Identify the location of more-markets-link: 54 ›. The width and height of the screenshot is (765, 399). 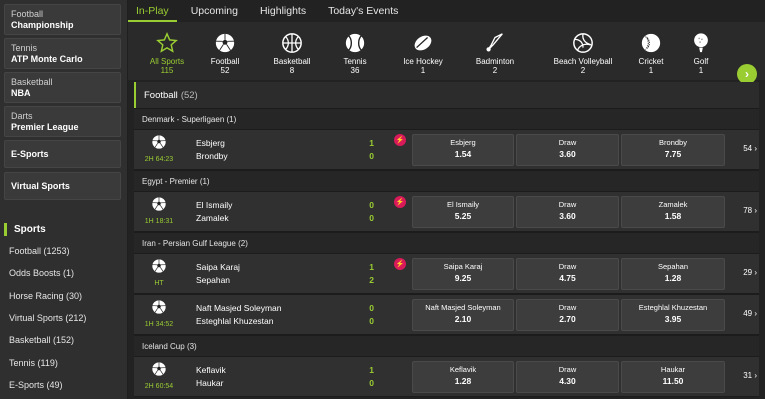
(750, 148).